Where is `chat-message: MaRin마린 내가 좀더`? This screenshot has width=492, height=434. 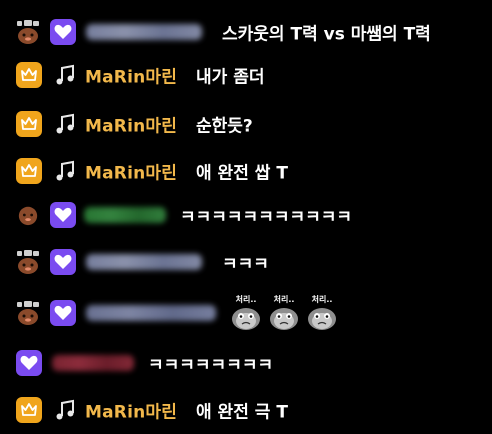 chat-message: MaRin마린 내가 좀더 is located at coordinates (246, 75).